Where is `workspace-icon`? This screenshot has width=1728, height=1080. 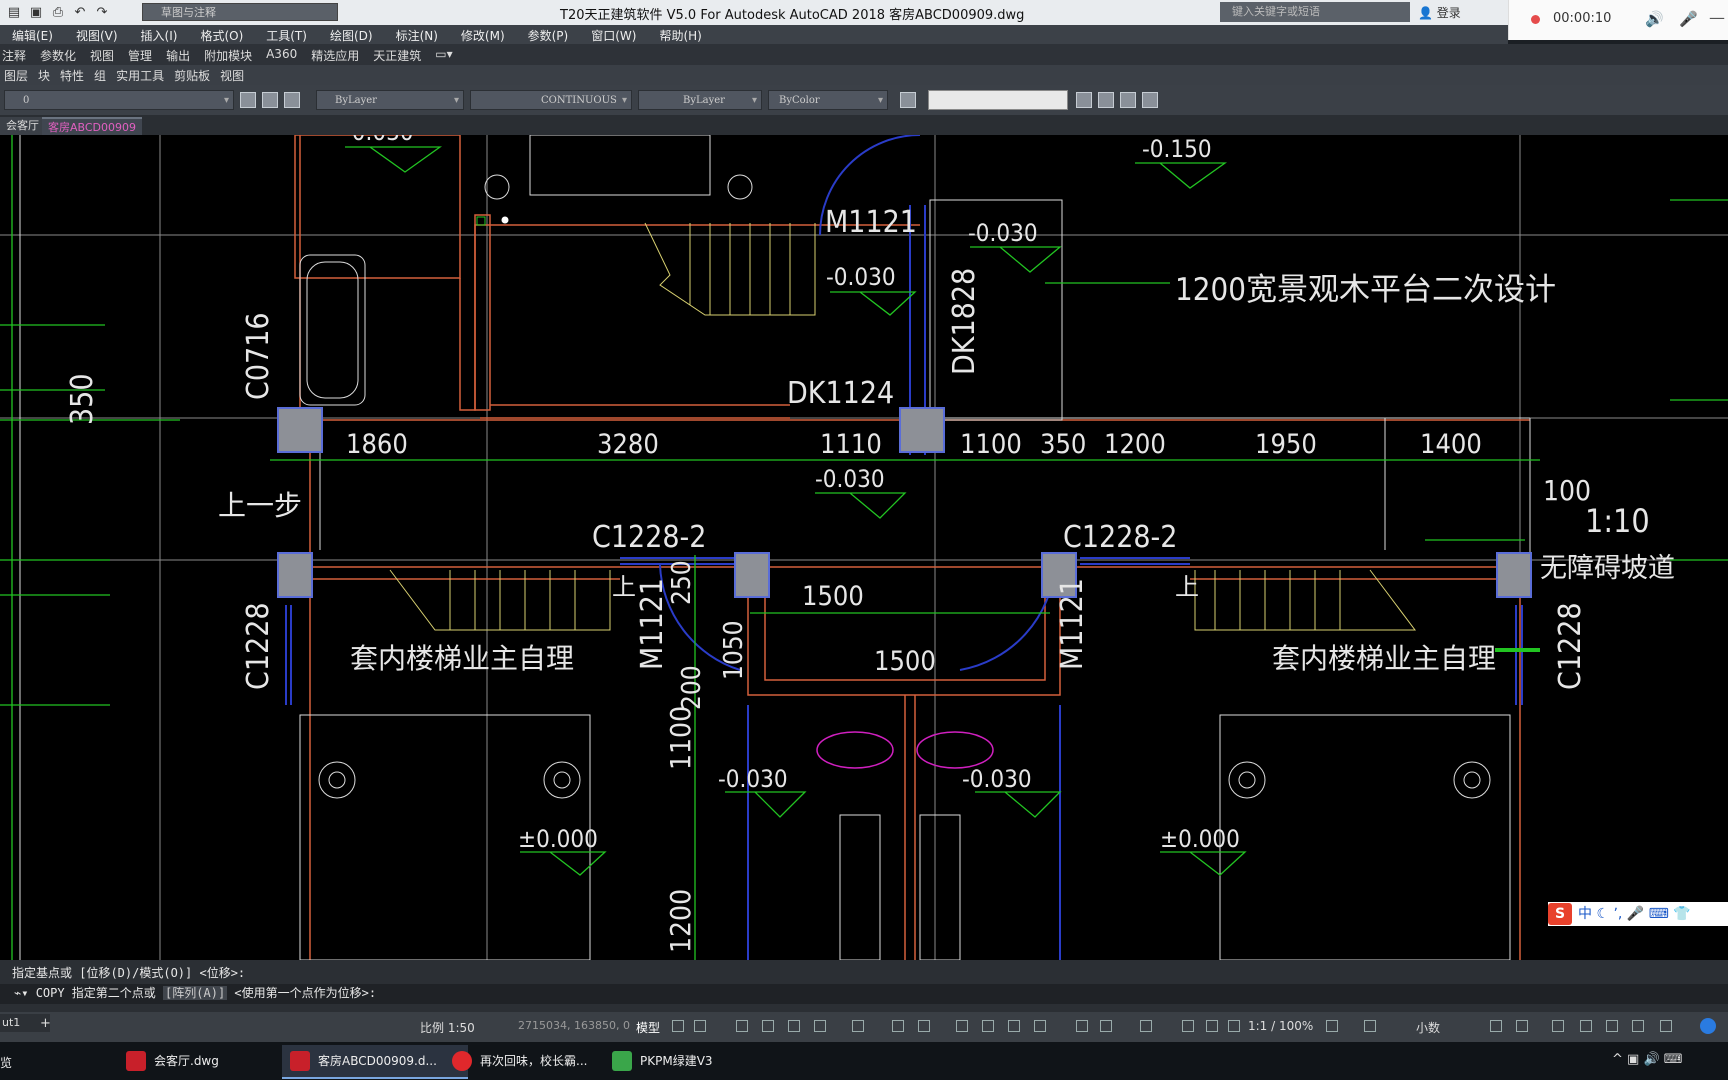
workspace-icon is located at coordinates (1332, 1026).